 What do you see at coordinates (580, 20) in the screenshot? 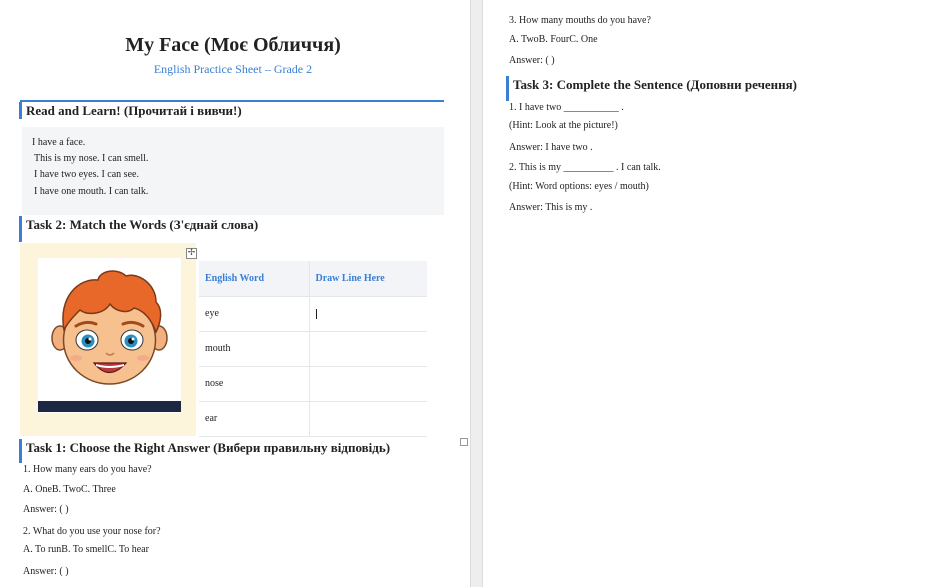
I see `question-text: 3. How many mouths do you have?` at bounding box center [580, 20].